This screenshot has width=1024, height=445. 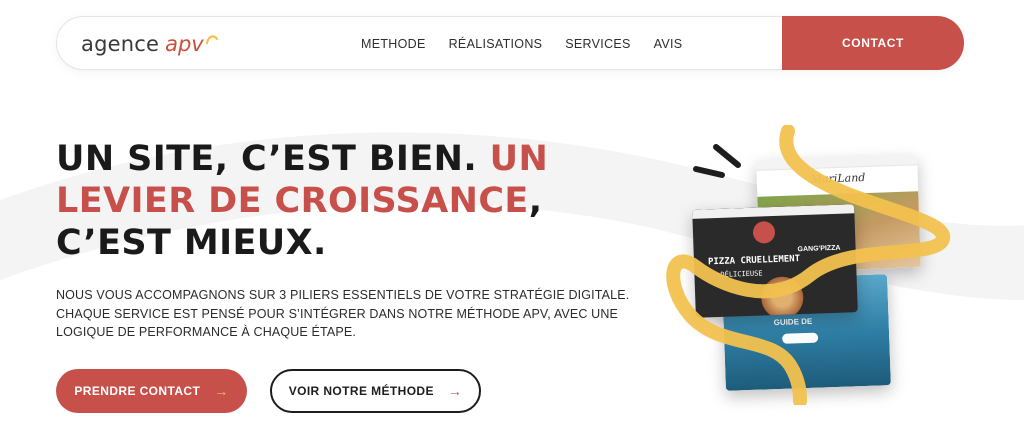 I want to click on prendre-contact-label: PRENDRE CONTACT, so click(x=137, y=391).